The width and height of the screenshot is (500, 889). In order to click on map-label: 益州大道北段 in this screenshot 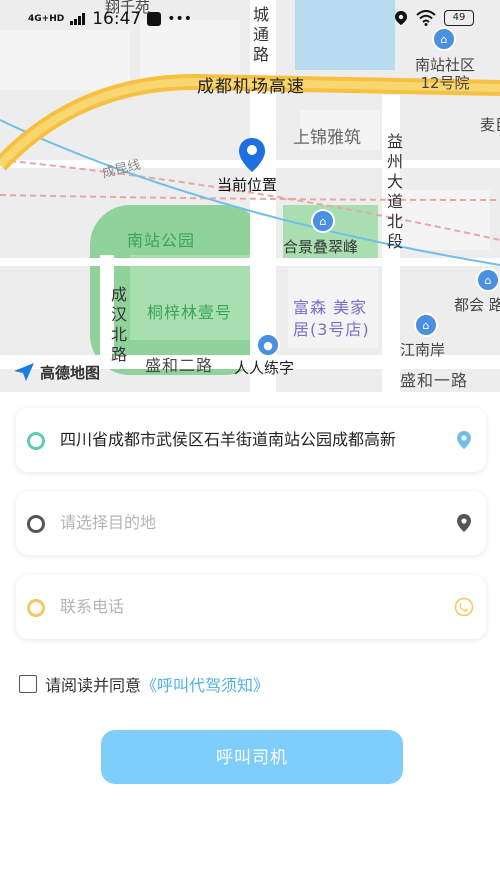, I will do `click(394, 191)`.